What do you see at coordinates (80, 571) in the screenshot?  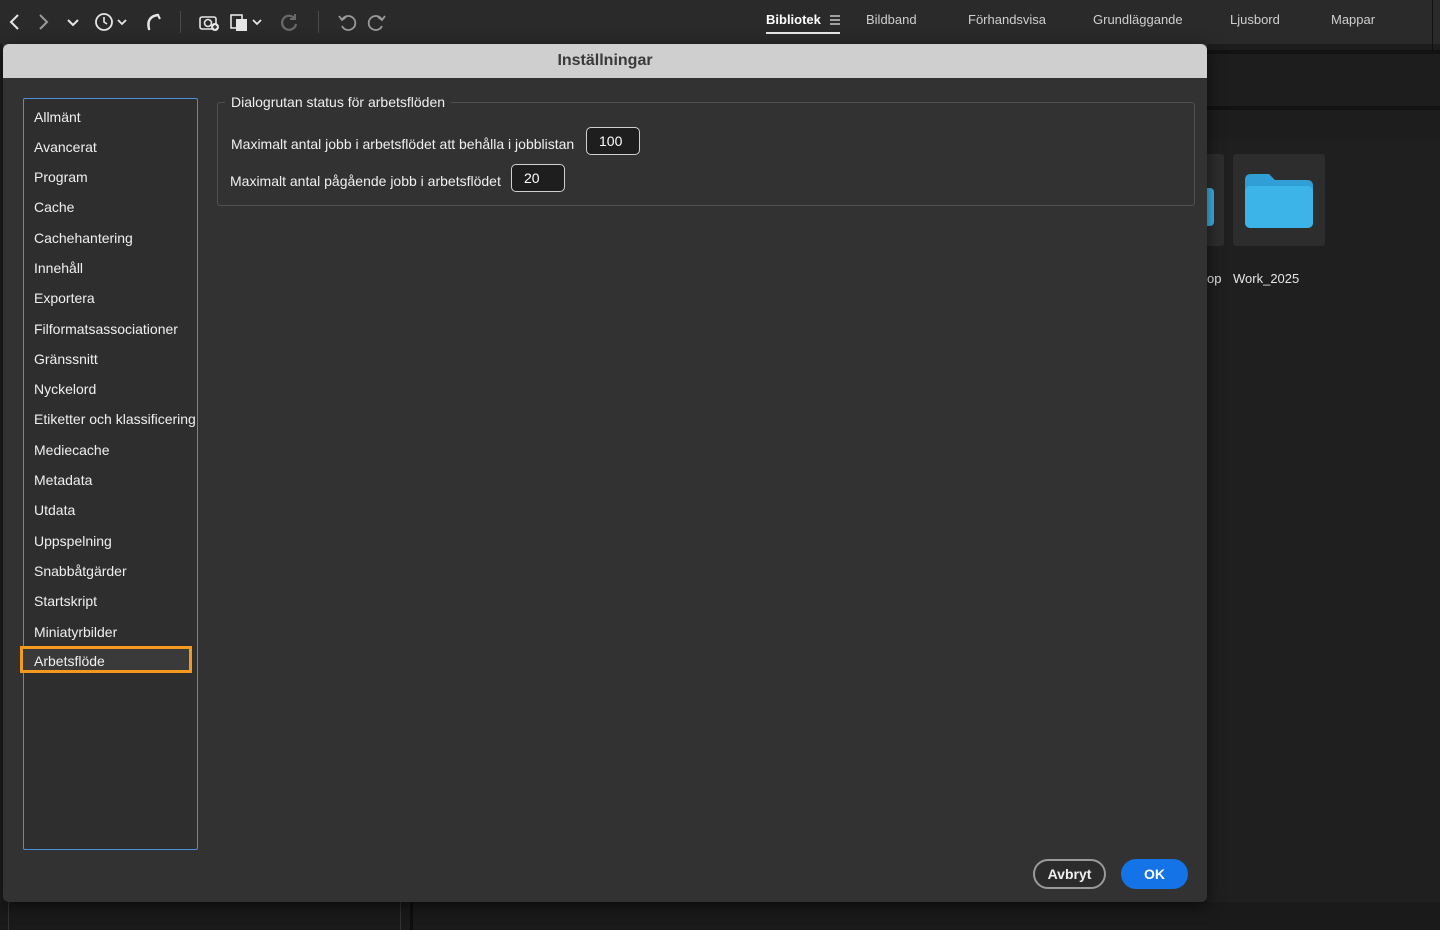 I see `nav-item-snabbatgarder: Snabbåtgärder` at bounding box center [80, 571].